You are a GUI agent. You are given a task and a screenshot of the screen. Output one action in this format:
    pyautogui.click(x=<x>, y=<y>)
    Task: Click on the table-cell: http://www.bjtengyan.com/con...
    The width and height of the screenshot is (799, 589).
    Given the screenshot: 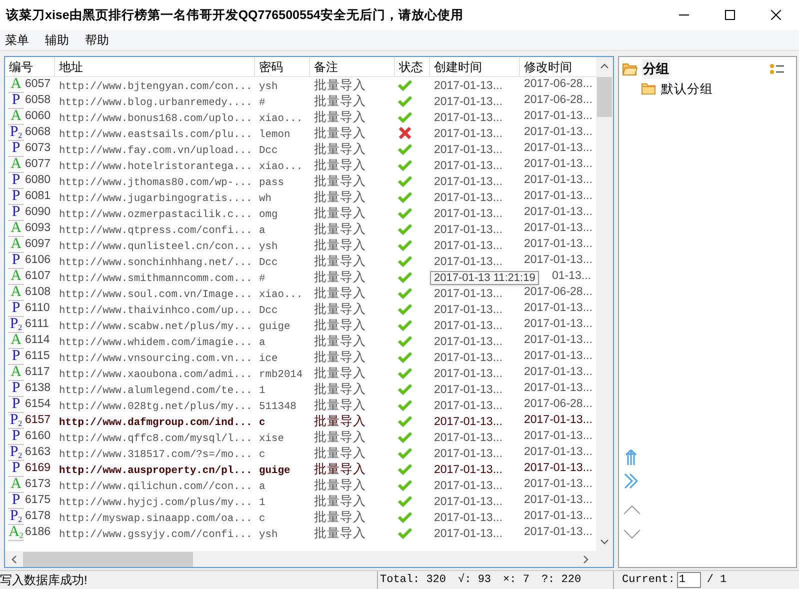 What is the action you would take?
    pyautogui.click(x=155, y=87)
    